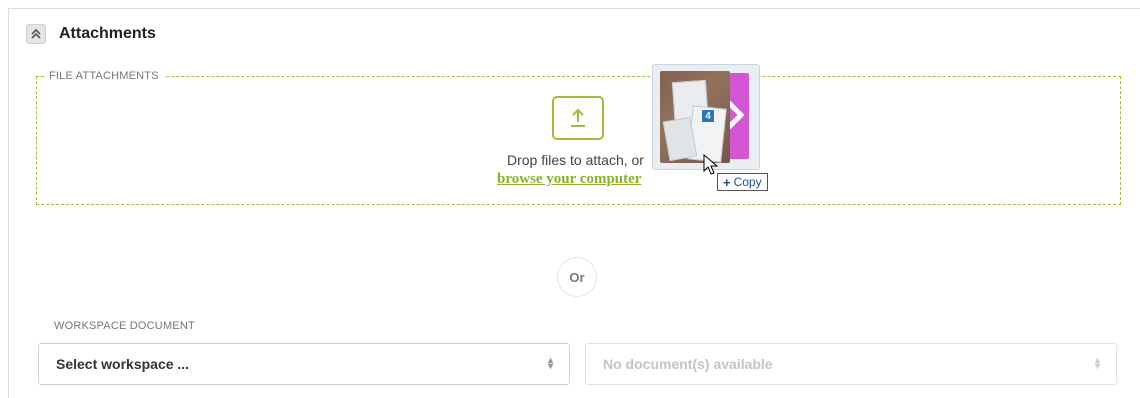  What do you see at coordinates (104, 76) in the screenshot?
I see `file-attachments-legend: FILE ATTACHMENTS` at bounding box center [104, 76].